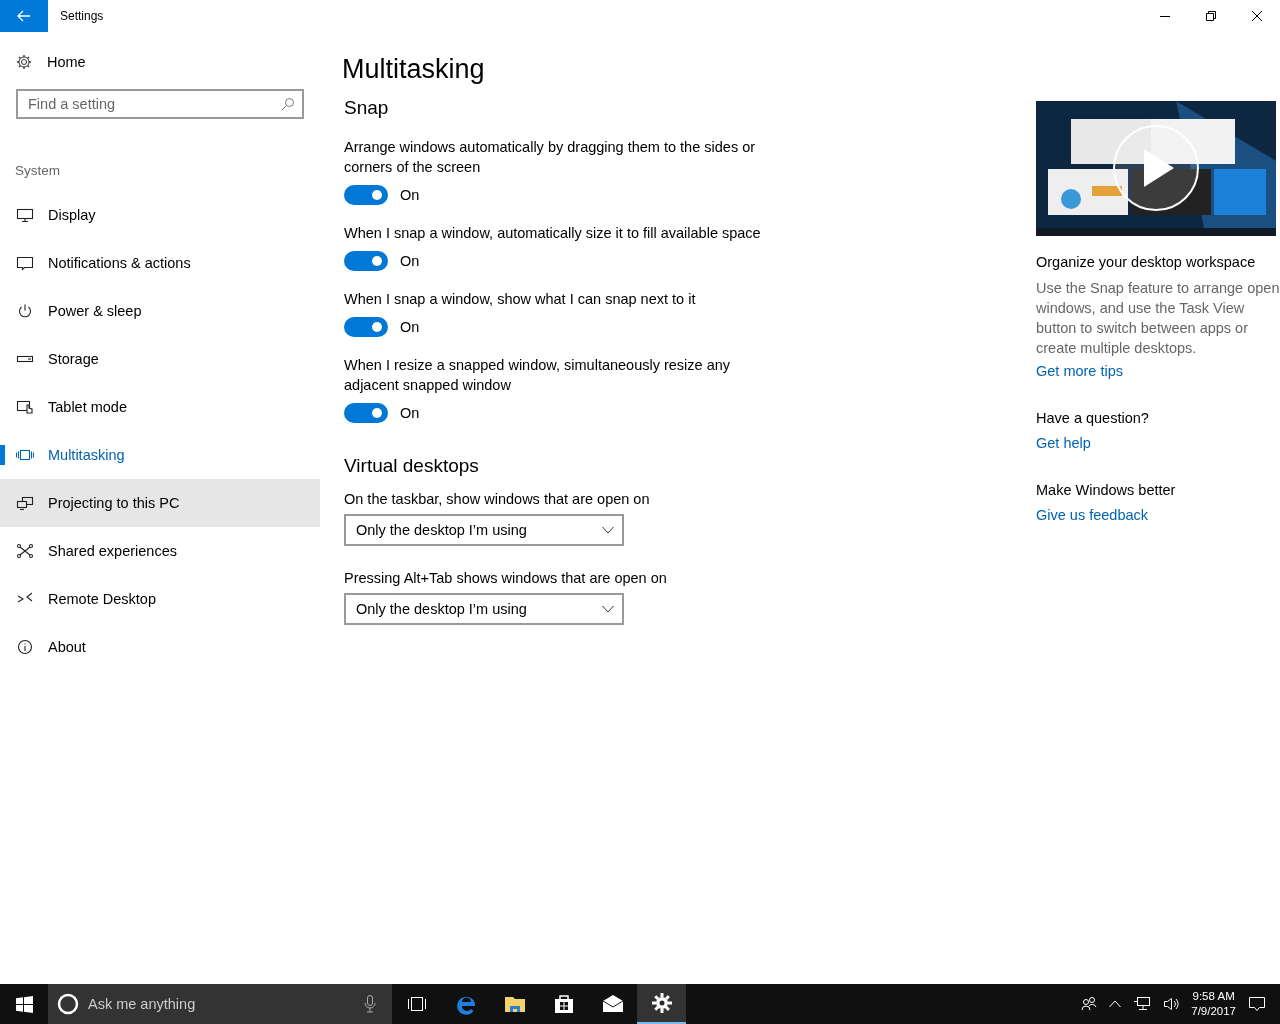 The height and width of the screenshot is (1024, 1280). I want to click on home-nav-item: Home, so click(160, 62).